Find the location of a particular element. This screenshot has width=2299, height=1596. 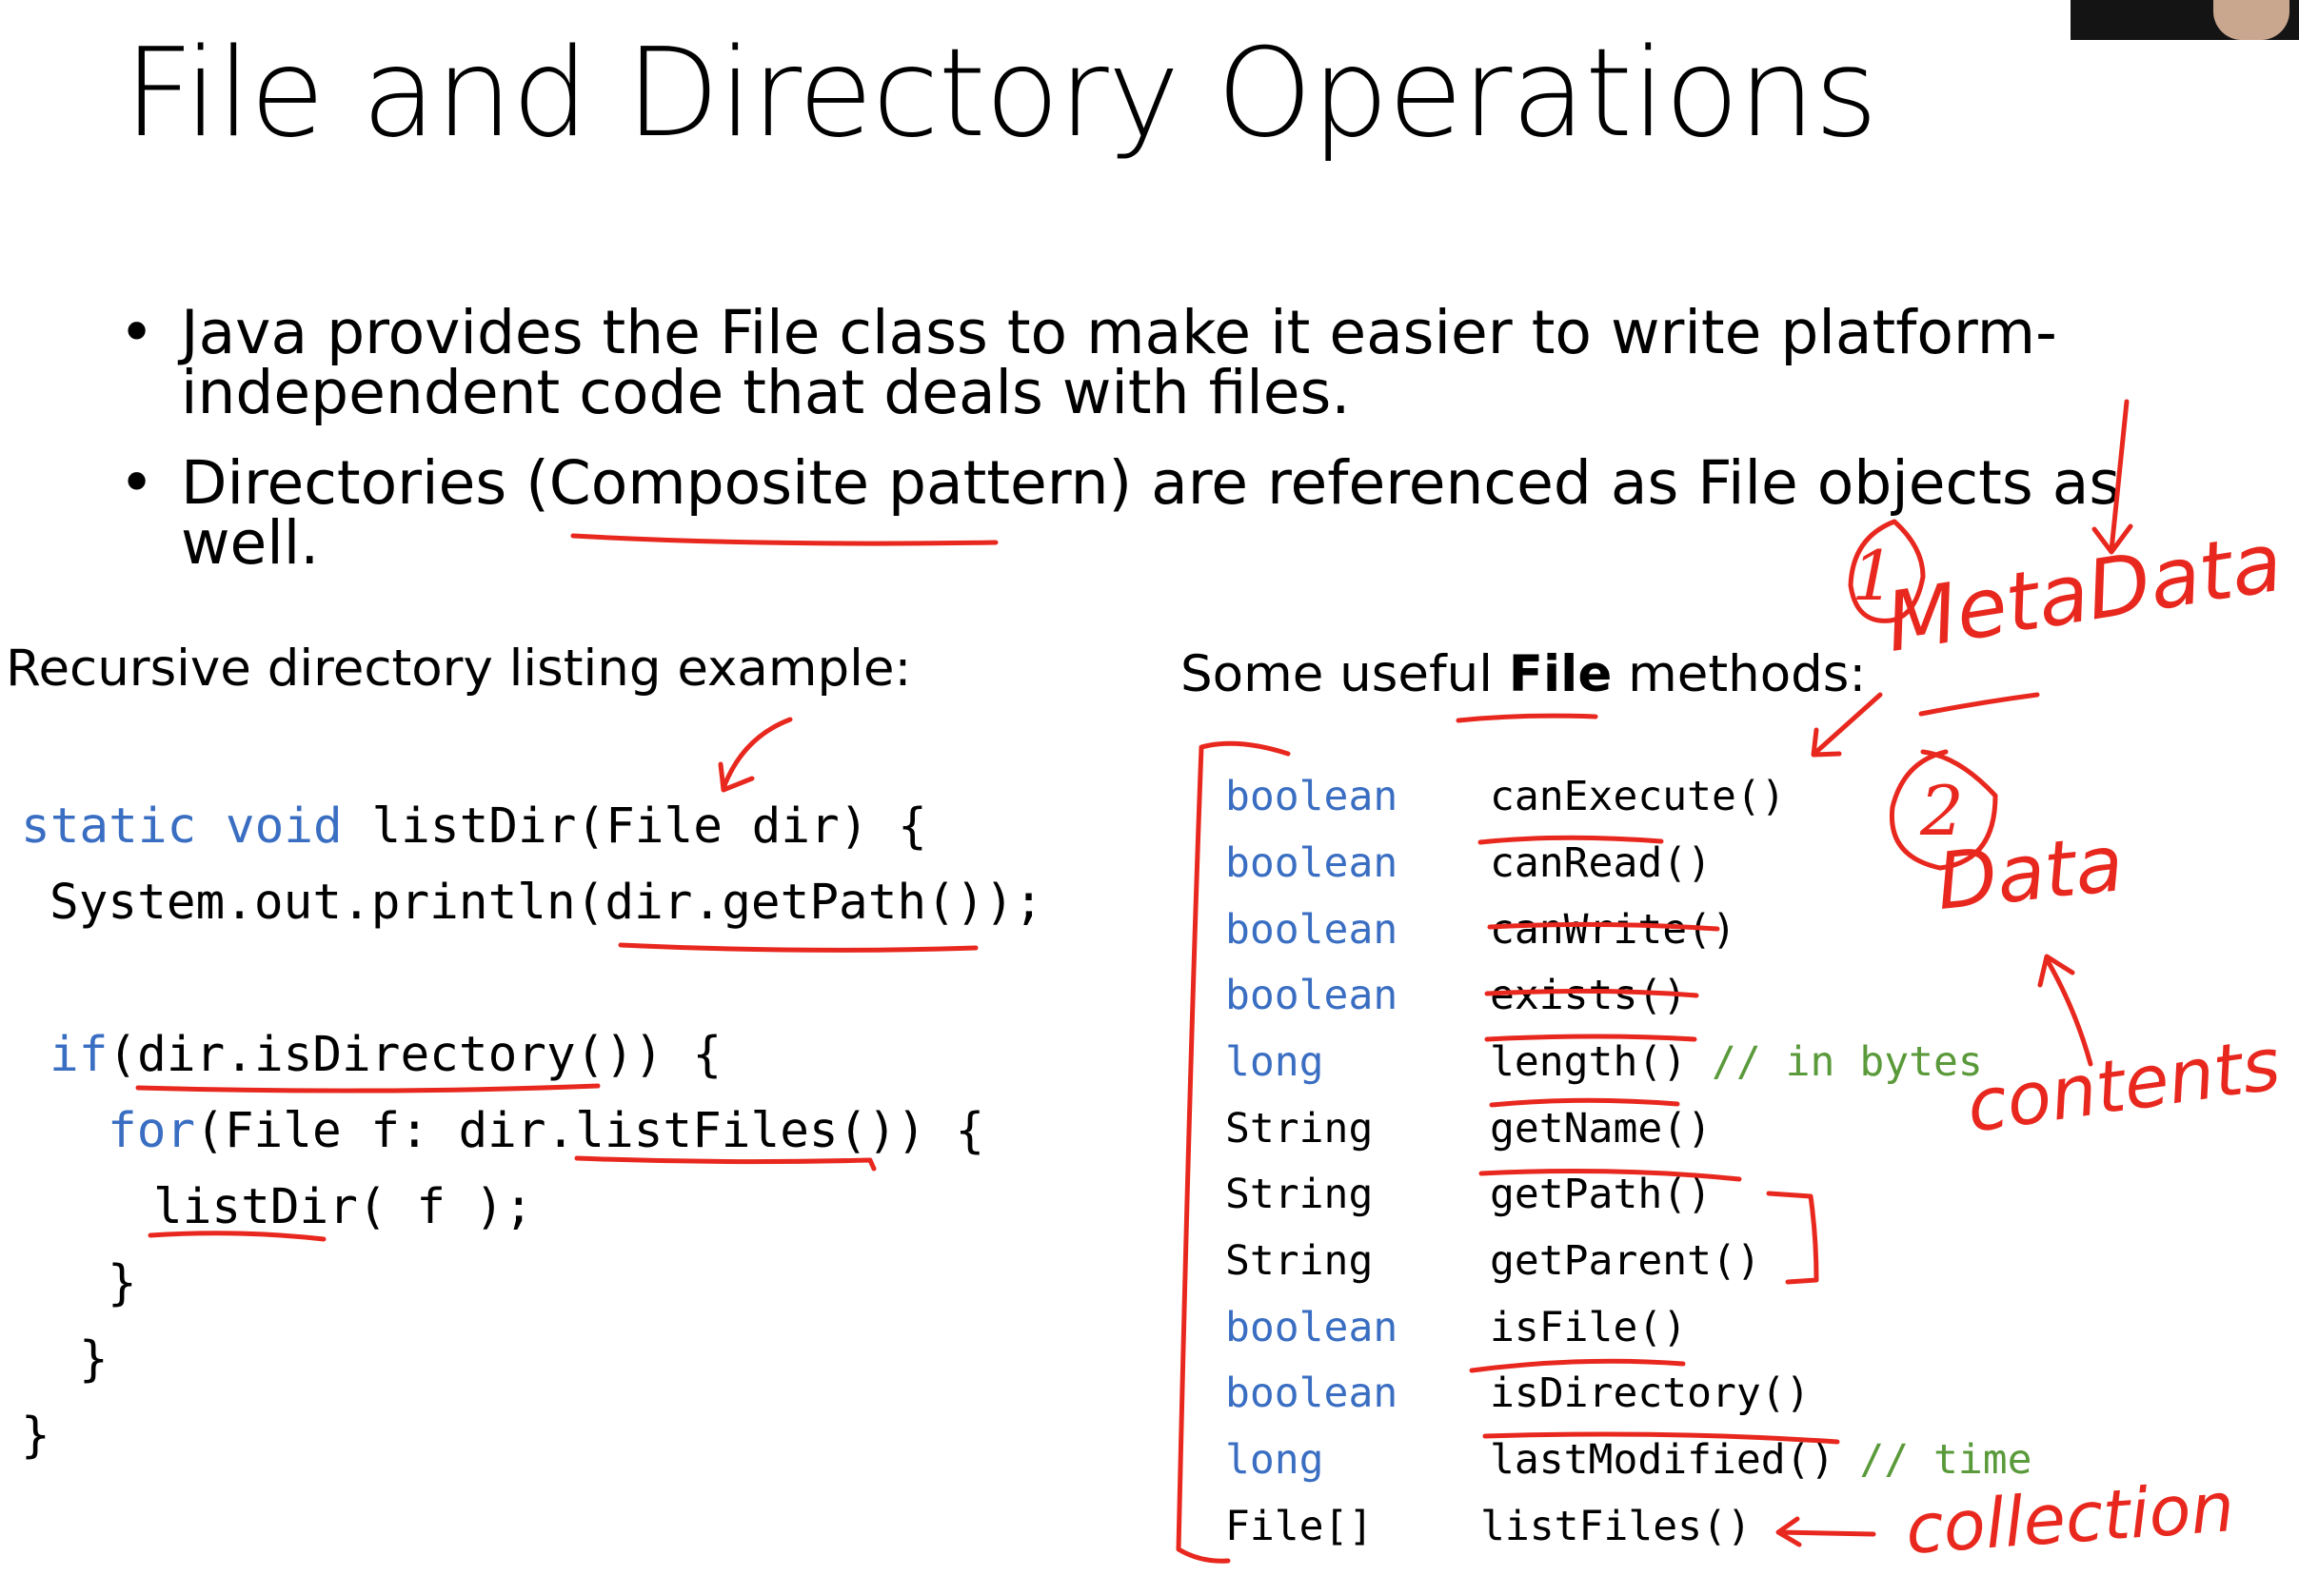

webcam-thumbnail is located at coordinates (2185, 20).